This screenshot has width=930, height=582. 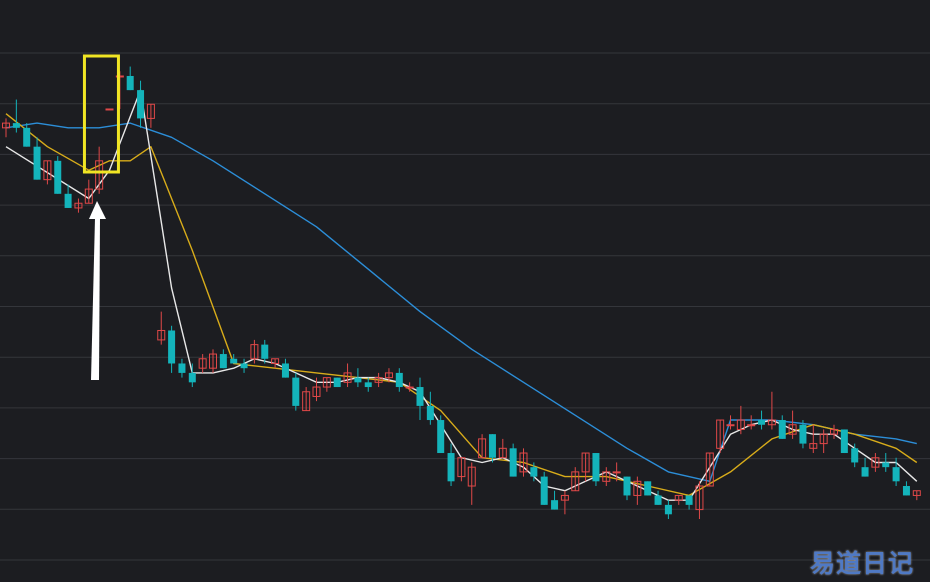 What do you see at coordinates (861, 563) in the screenshot?
I see `watermark-text: 易道日记` at bounding box center [861, 563].